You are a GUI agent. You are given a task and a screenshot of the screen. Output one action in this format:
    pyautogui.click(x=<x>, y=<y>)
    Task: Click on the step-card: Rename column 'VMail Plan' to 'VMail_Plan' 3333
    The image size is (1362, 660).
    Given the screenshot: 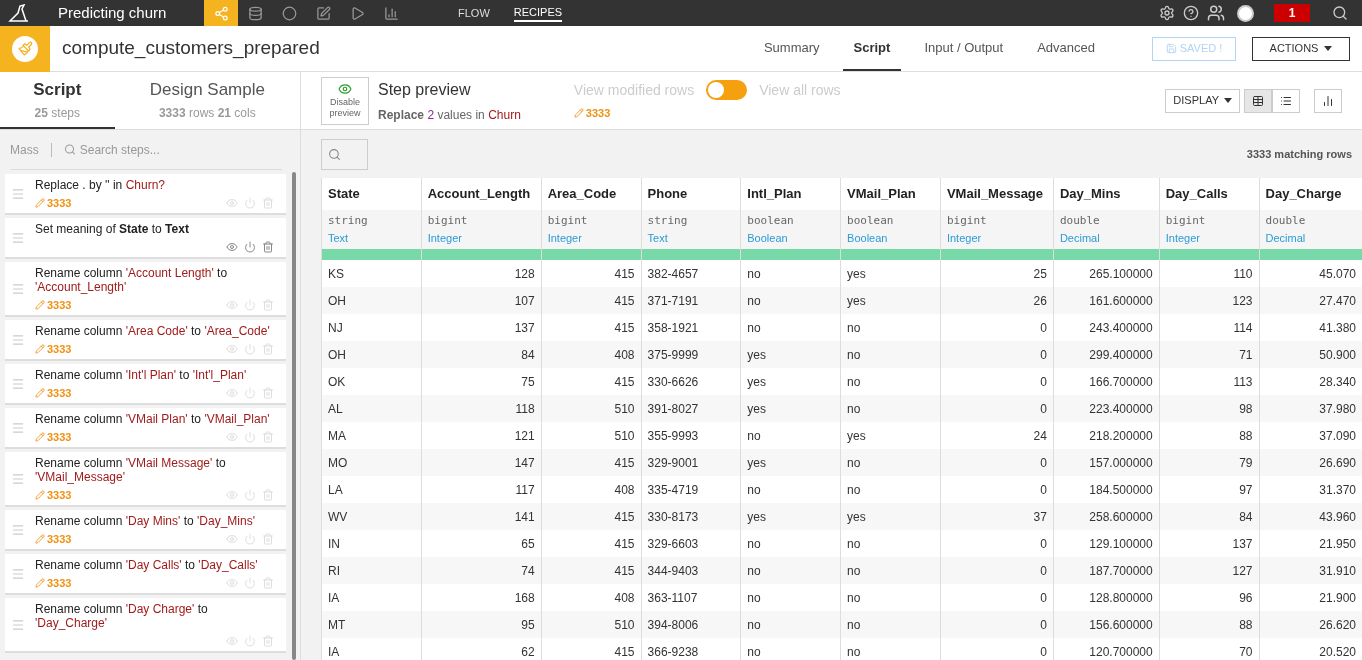 What is the action you would take?
    pyautogui.click(x=145, y=428)
    